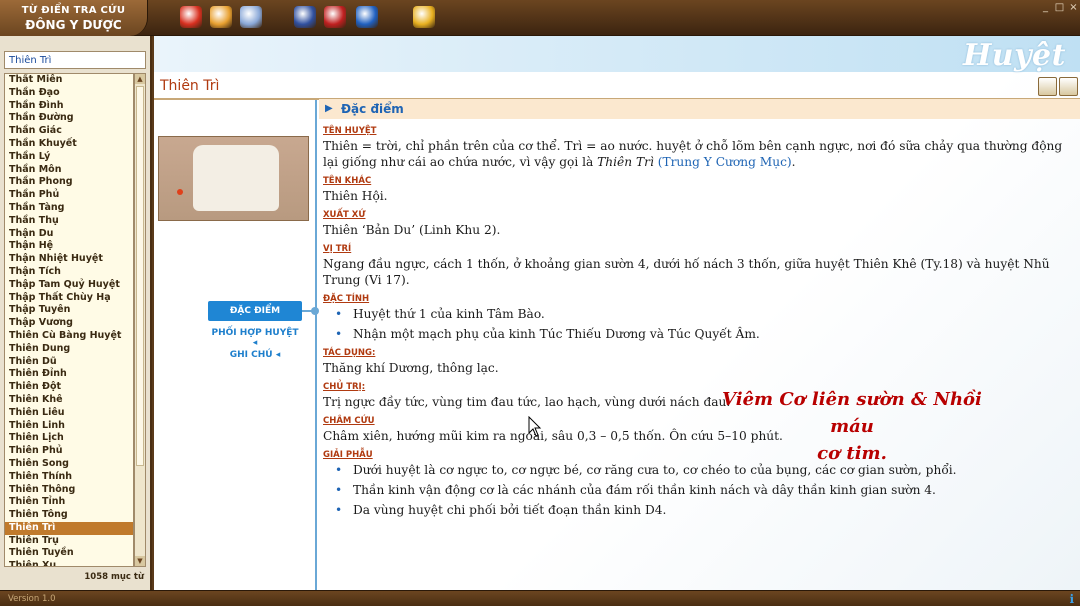 This screenshot has width=1080, height=606. I want to click on text-xuat-xu: Thiên ‘Bản Du’ (Linh Khu 2)., so click(412, 230).